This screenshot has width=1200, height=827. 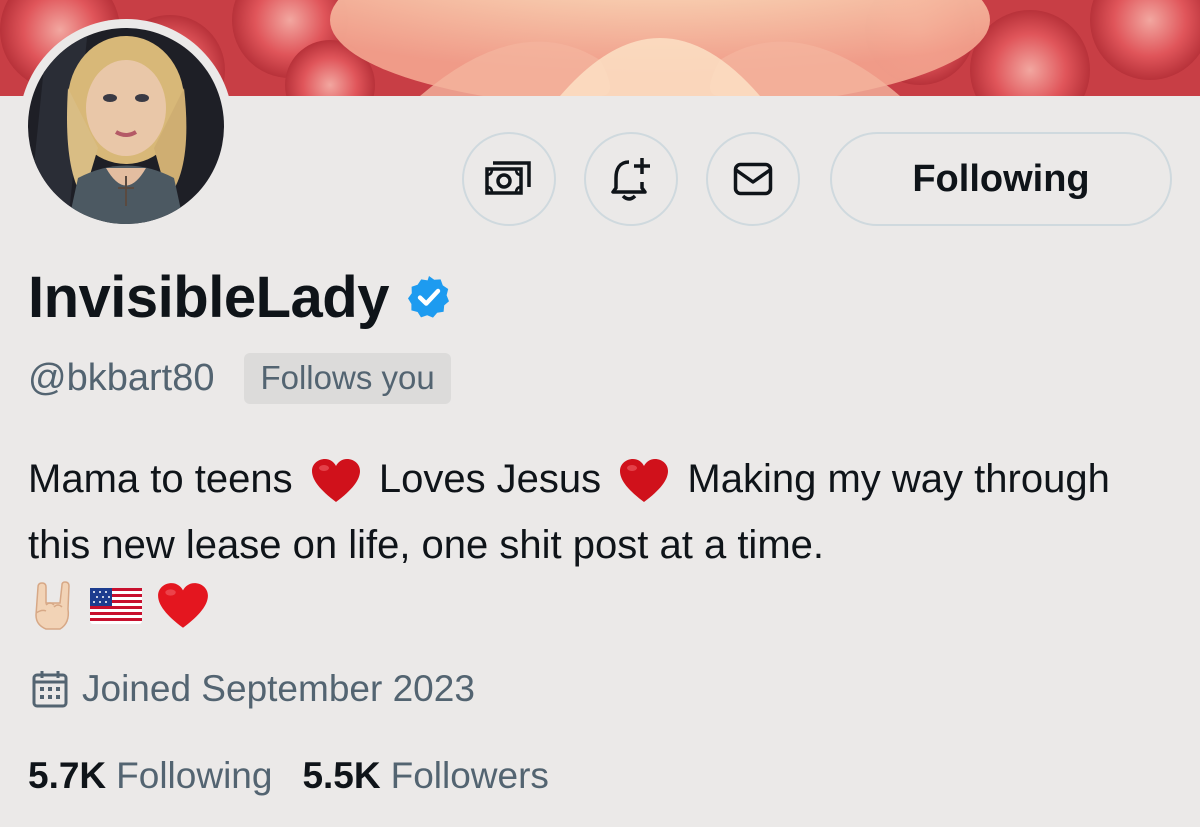 What do you see at coordinates (208, 297) in the screenshot?
I see `display-name: InvisibleLady` at bounding box center [208, 297].